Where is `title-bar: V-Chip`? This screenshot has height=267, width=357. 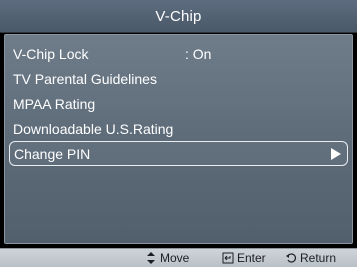
title-bar: V-Chip is located at coordinates (178, 16).